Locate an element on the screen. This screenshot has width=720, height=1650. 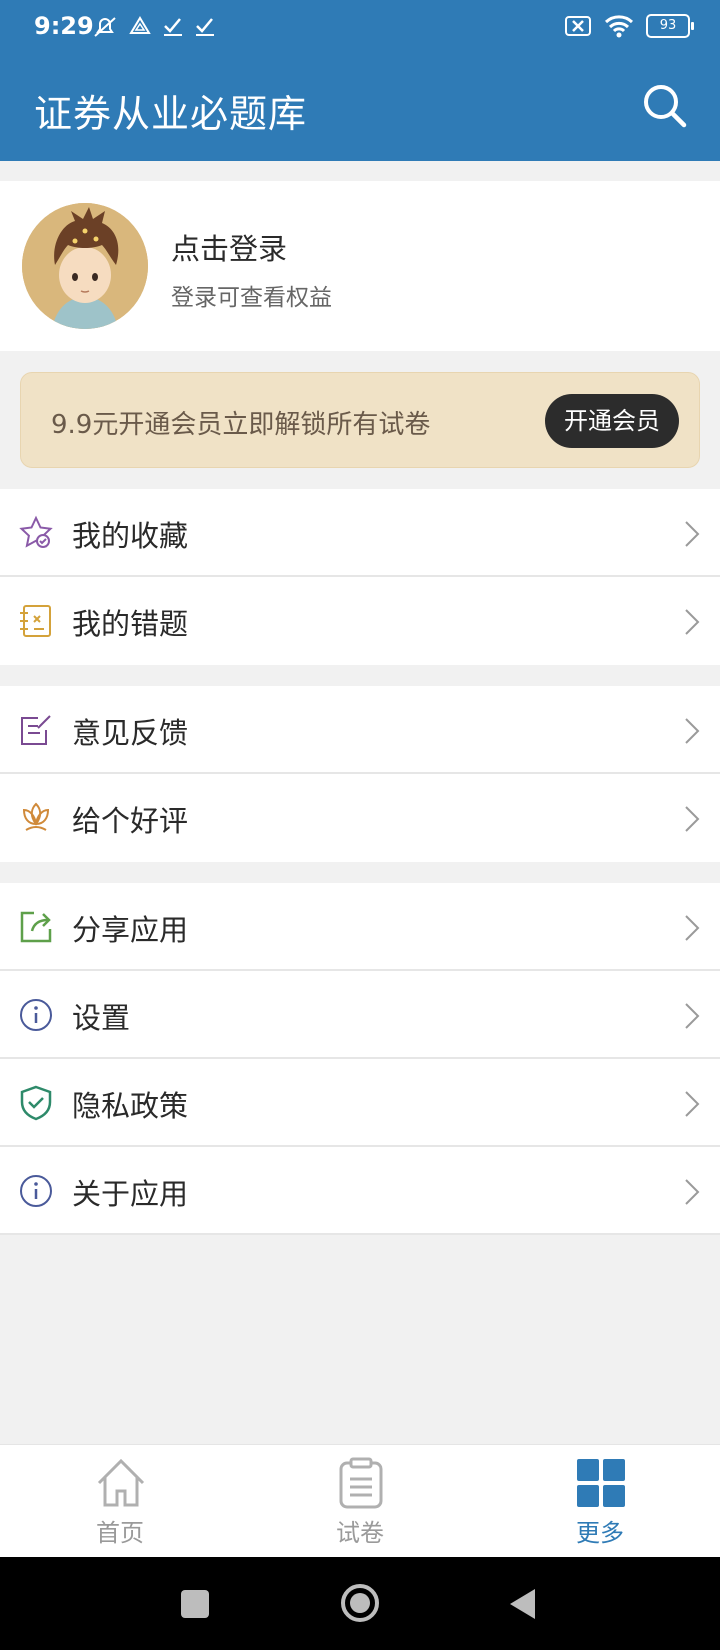
tab-label: 更多 is located at coordinates (600, 1533).